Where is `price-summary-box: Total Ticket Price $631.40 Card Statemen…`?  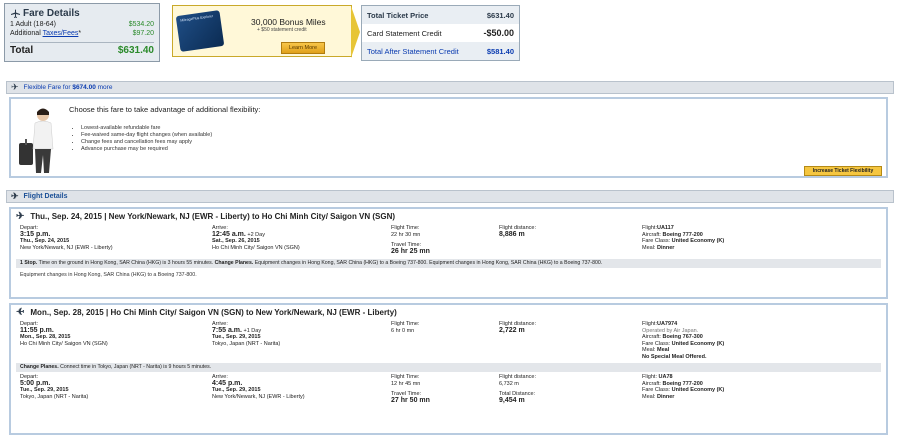 price-summary-box: Total Ticket Price $631.40 Card Statemen… is located at coordinates (440, 33).